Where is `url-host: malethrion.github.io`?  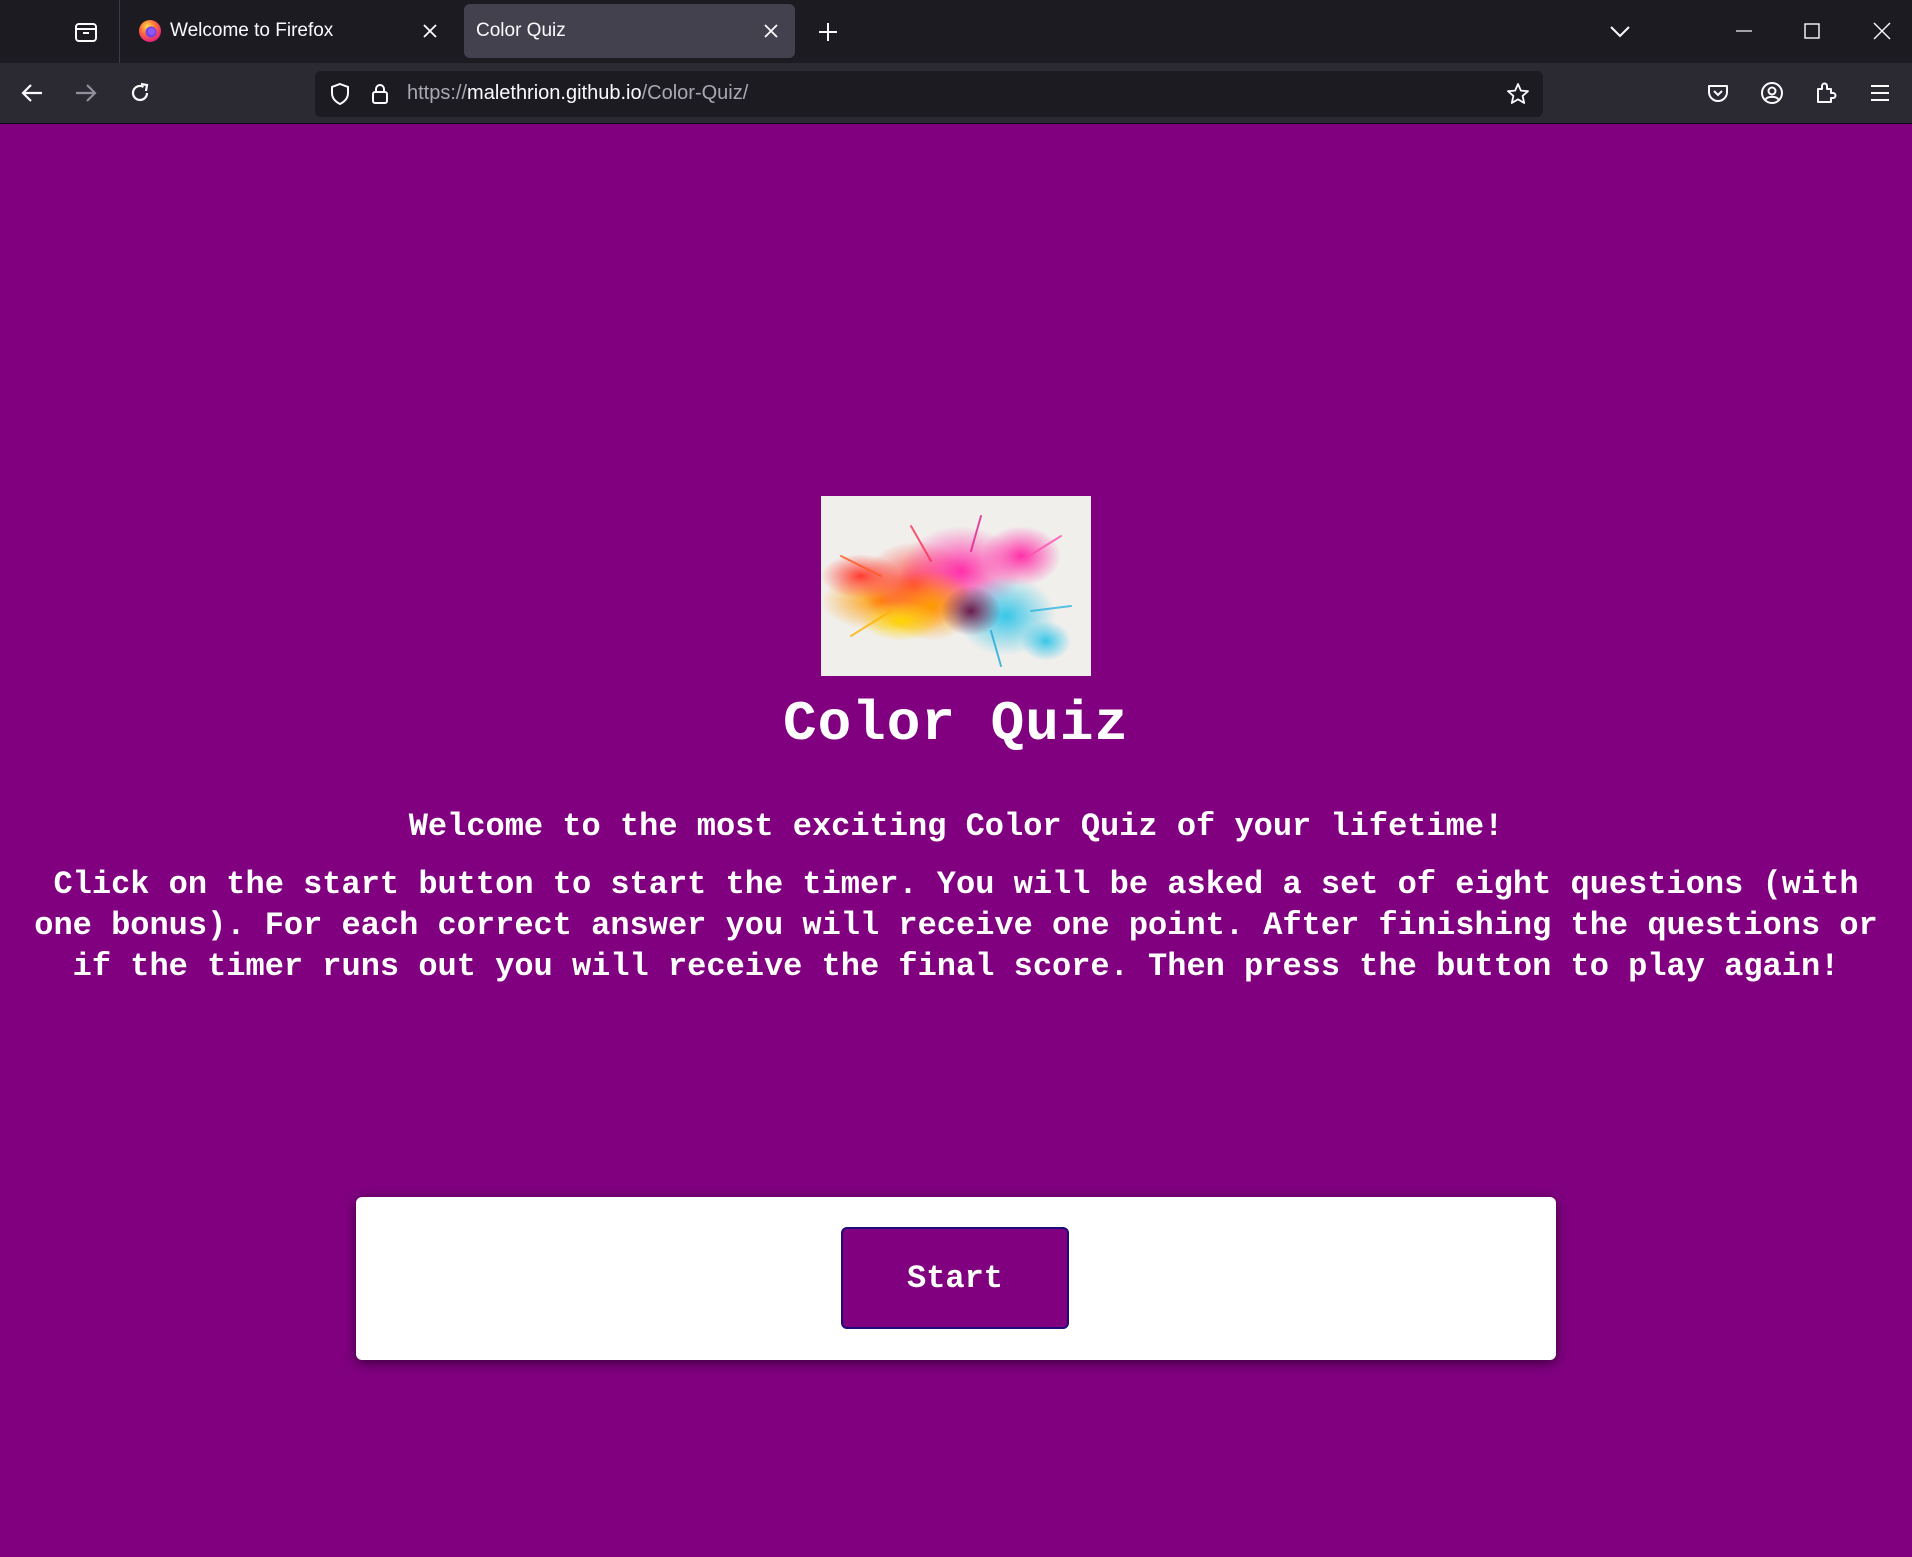 url-host: malethrion.github.io is located at coordinates (554, 93).